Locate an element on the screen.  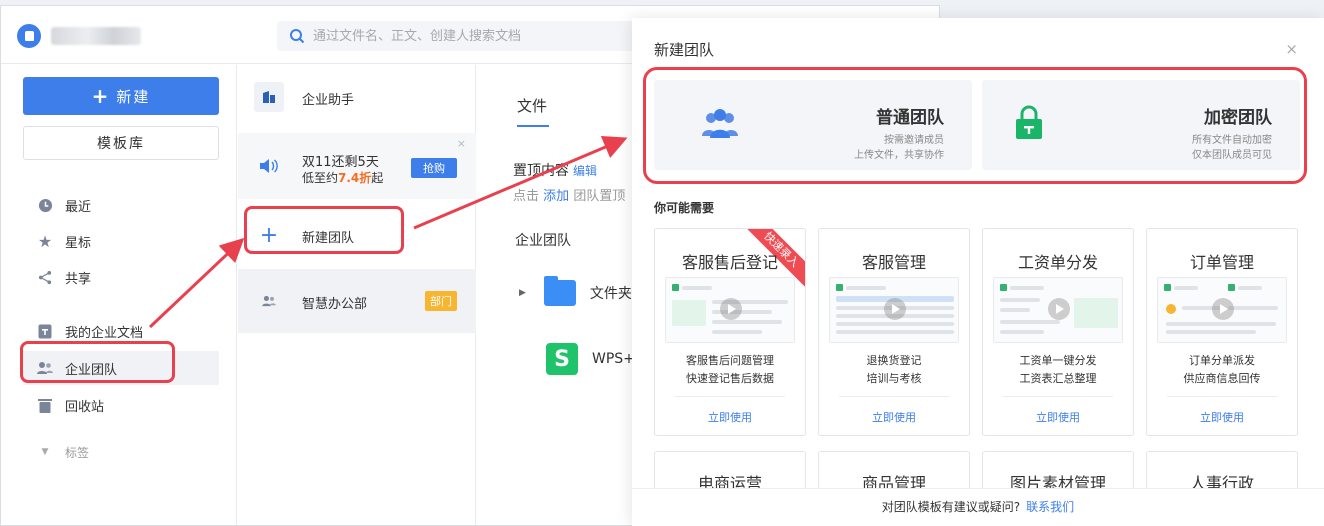
template-card: 快速录入 客服售后登记 客服售后问题管理 快速登记售后数据 立即使用 is located at coordinates (730, 332).